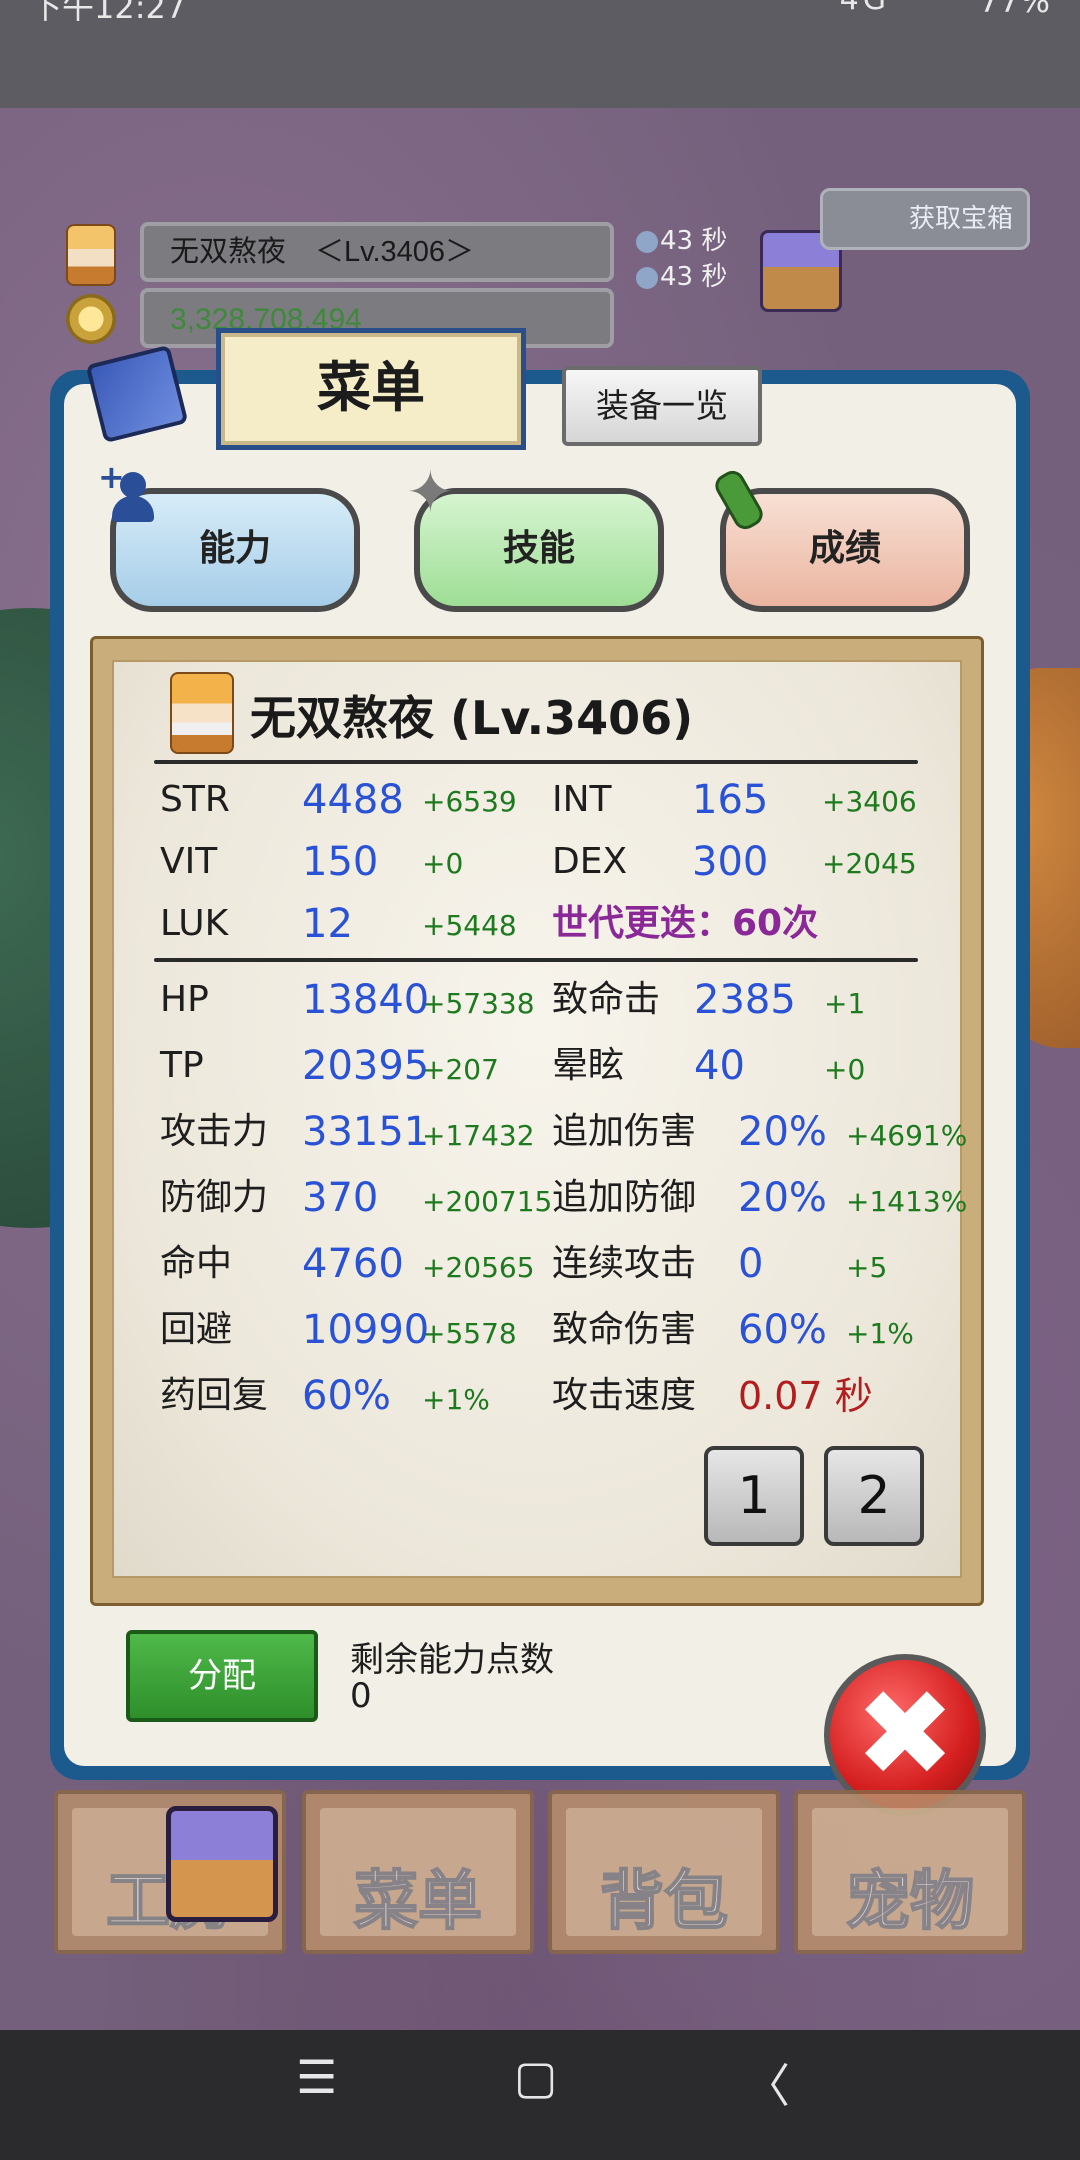 This screenshot has height=2160, width=1080. Describe the element at coordinates (745, 1000) in the screenshot. I see `stat-crit-value: 2385` at that location.